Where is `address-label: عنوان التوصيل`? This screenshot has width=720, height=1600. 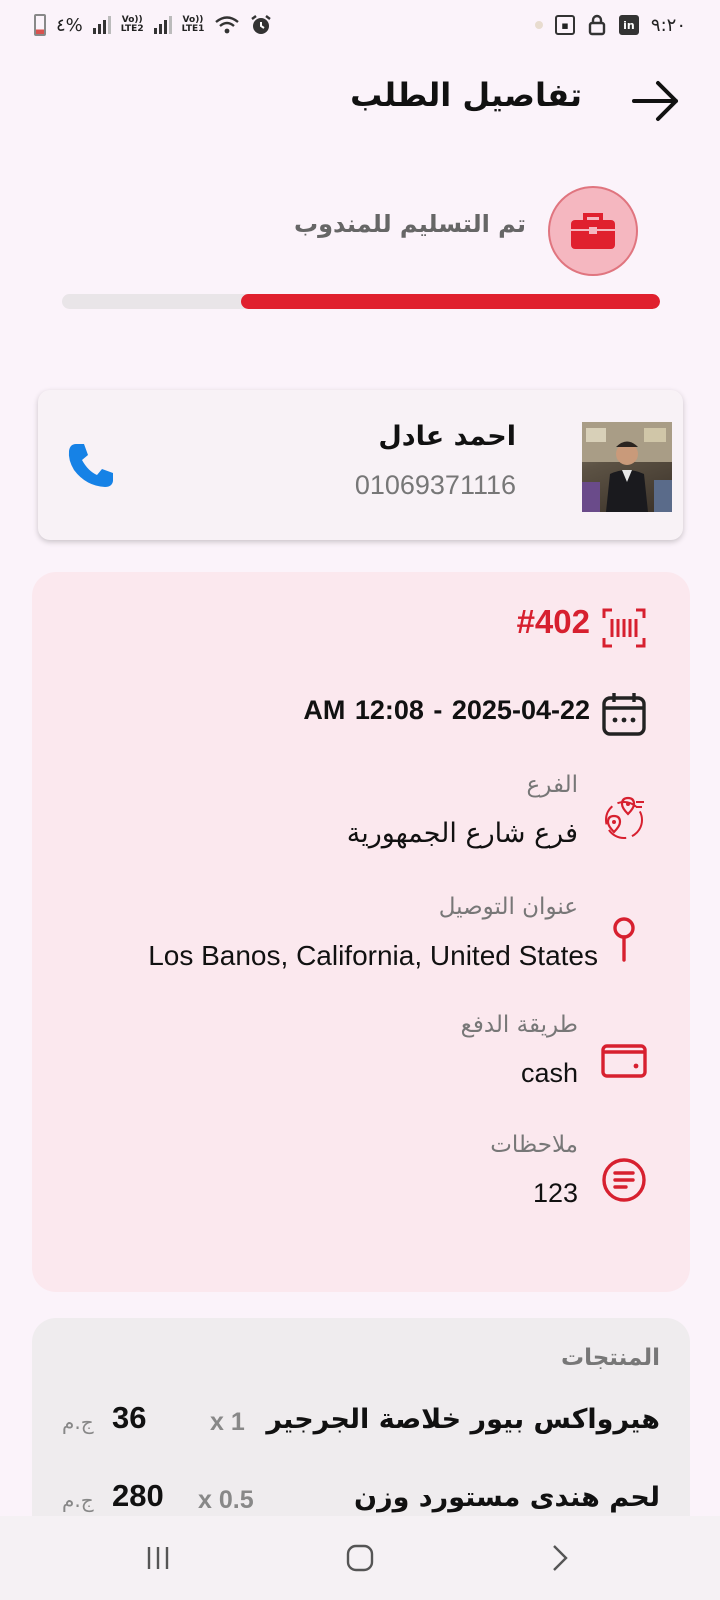 address-label: عنوان التوصيل is located at coordinates (508, 907).